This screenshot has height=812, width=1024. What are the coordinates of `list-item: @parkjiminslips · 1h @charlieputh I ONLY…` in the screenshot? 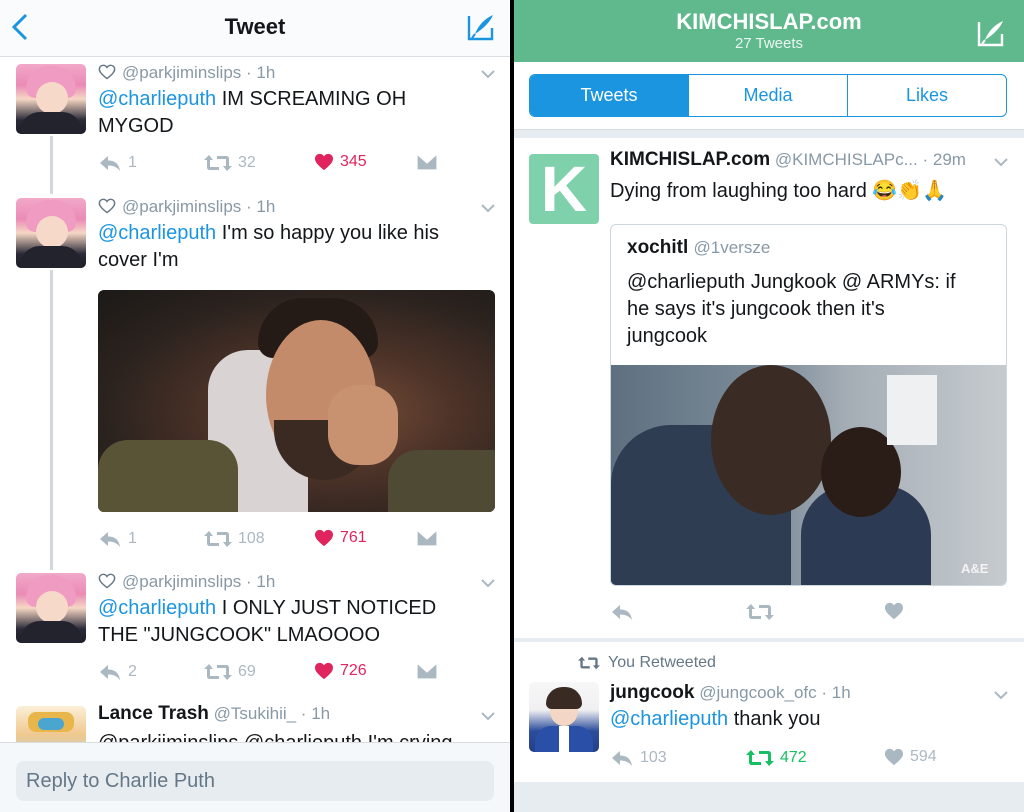 It's located at (255, 634).